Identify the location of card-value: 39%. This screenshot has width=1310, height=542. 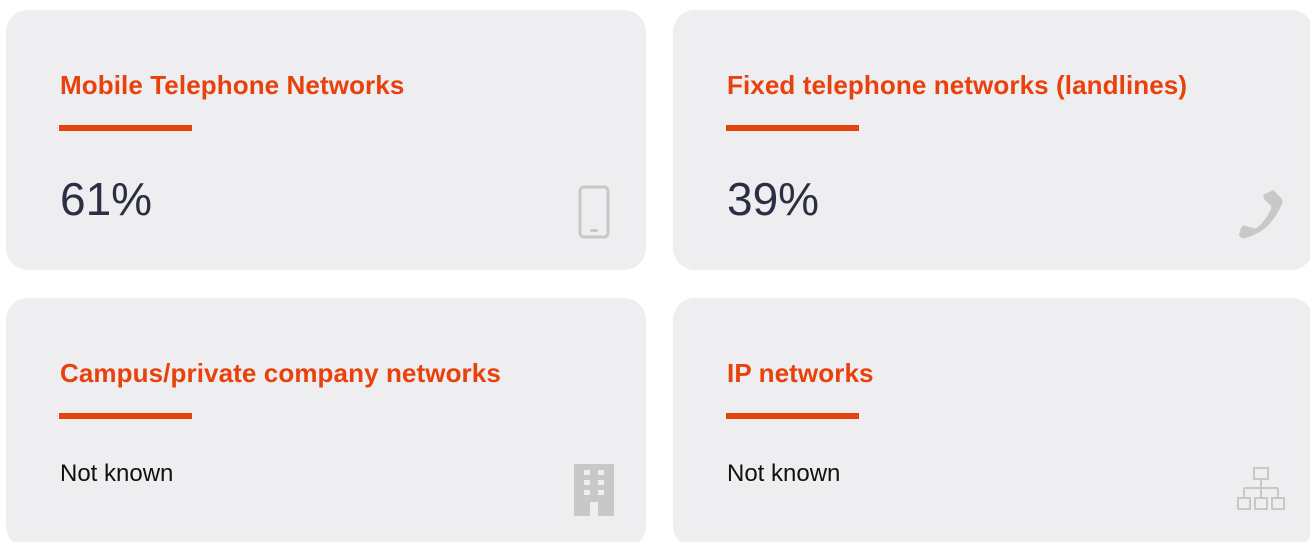
(773, 199).